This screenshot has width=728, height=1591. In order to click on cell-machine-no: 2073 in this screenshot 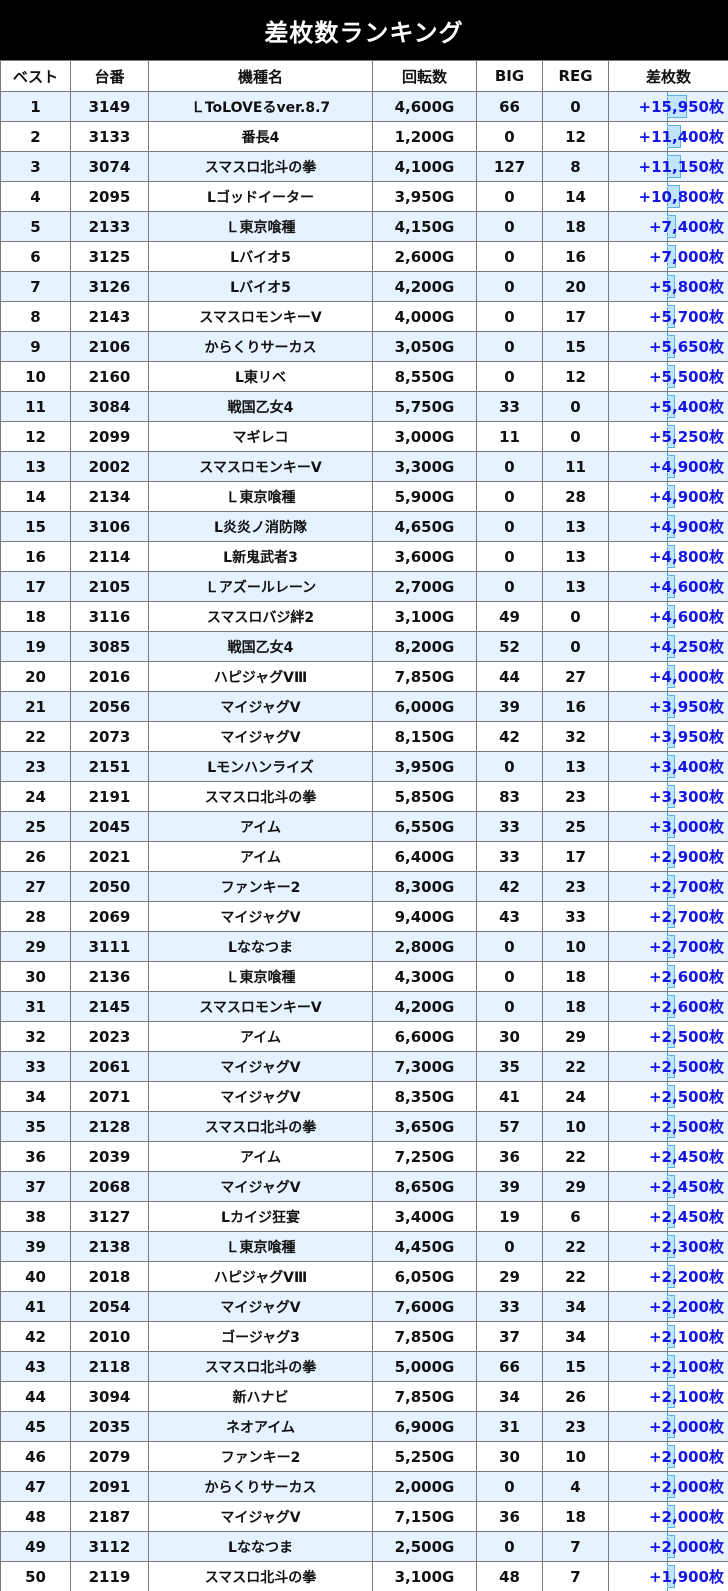, I will do `click(109, 736)`.